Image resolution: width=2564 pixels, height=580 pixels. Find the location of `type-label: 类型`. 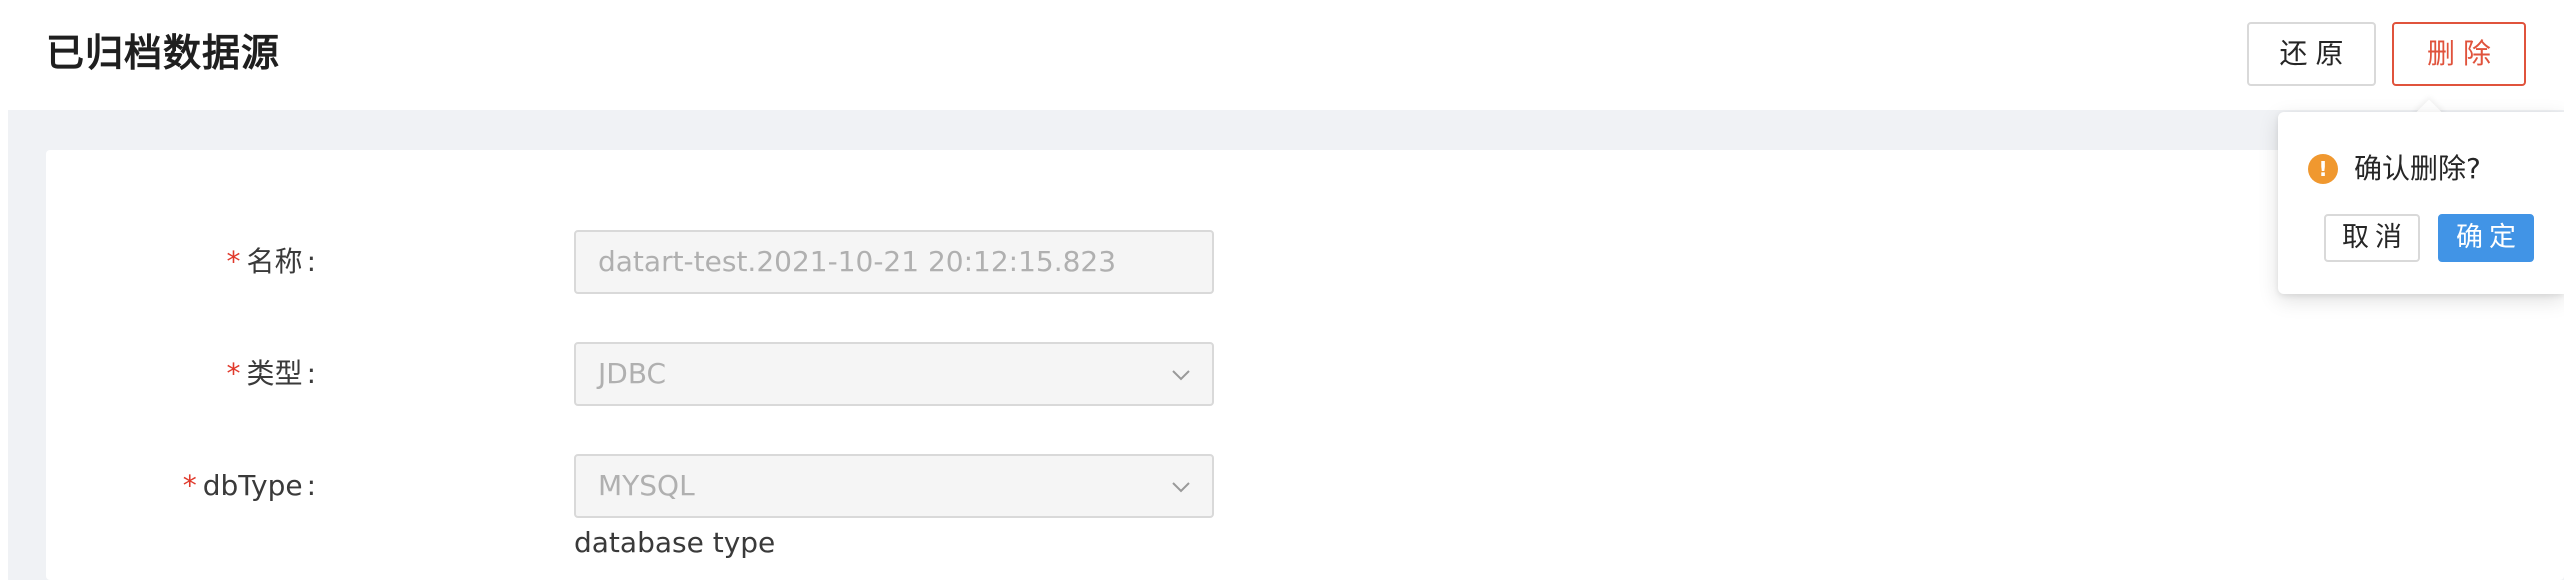

type-label: 类型 is located at coordinates (274, 373).